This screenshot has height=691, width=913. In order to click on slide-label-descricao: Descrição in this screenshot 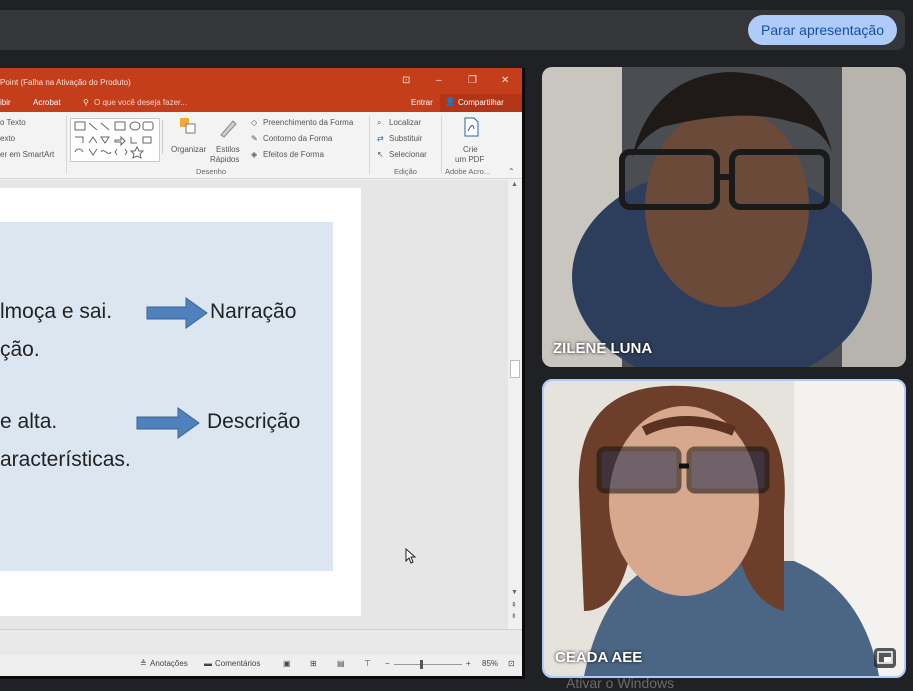, I will do `click(254, 421)`.